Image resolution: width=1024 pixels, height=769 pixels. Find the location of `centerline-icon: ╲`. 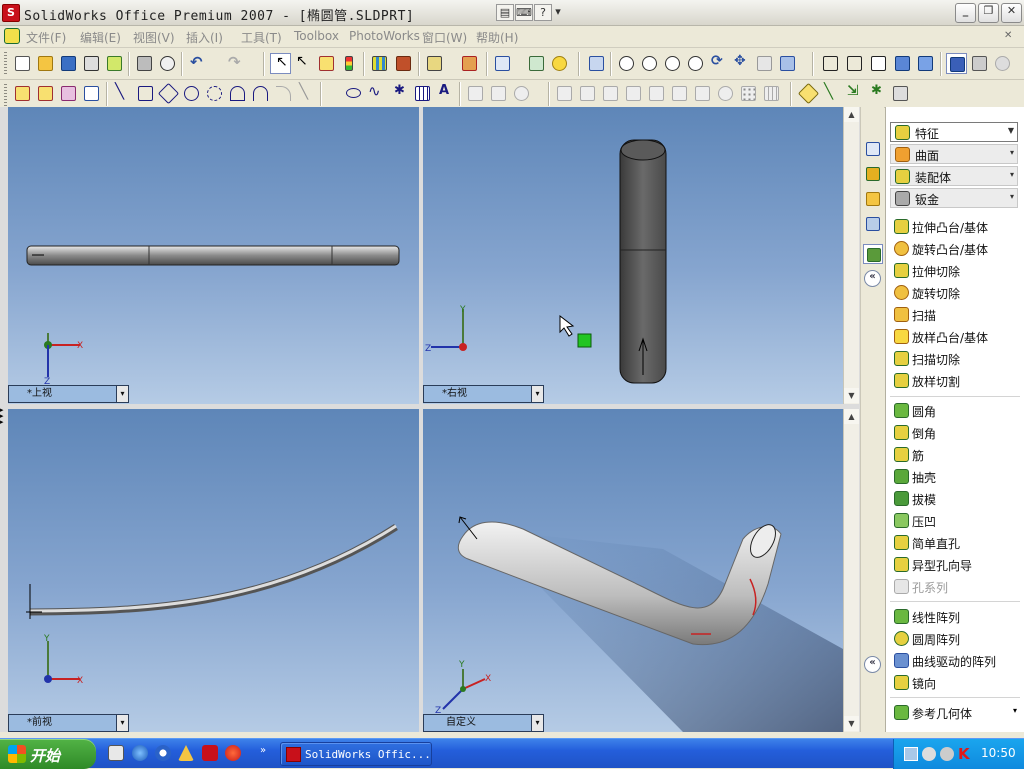

centerline-icon: ╲ is located at coordinates (306, 93).